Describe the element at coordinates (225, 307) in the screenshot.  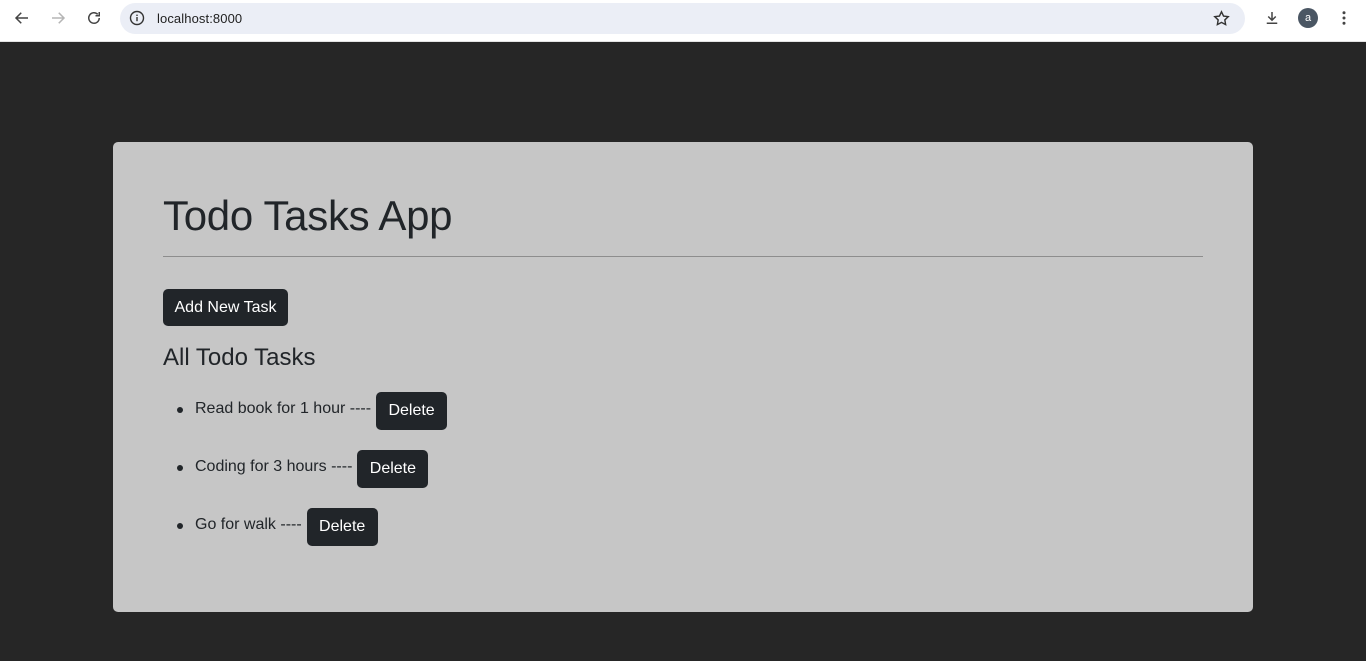
I see `add-new-task-button: Add New Task` at that location.